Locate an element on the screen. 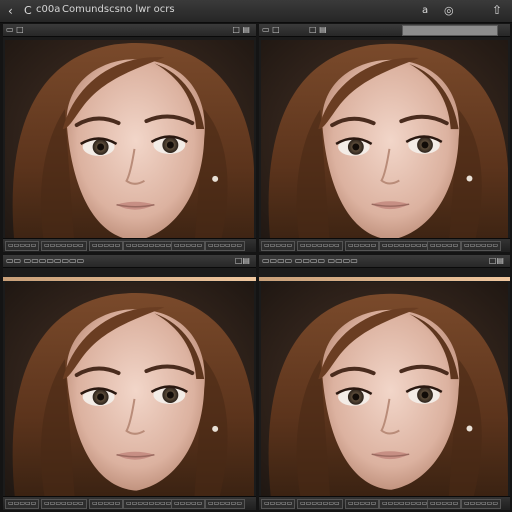 This screenshot has width=512, height=512. upload-icon: ⇧ is located at coordinates (497, 10).